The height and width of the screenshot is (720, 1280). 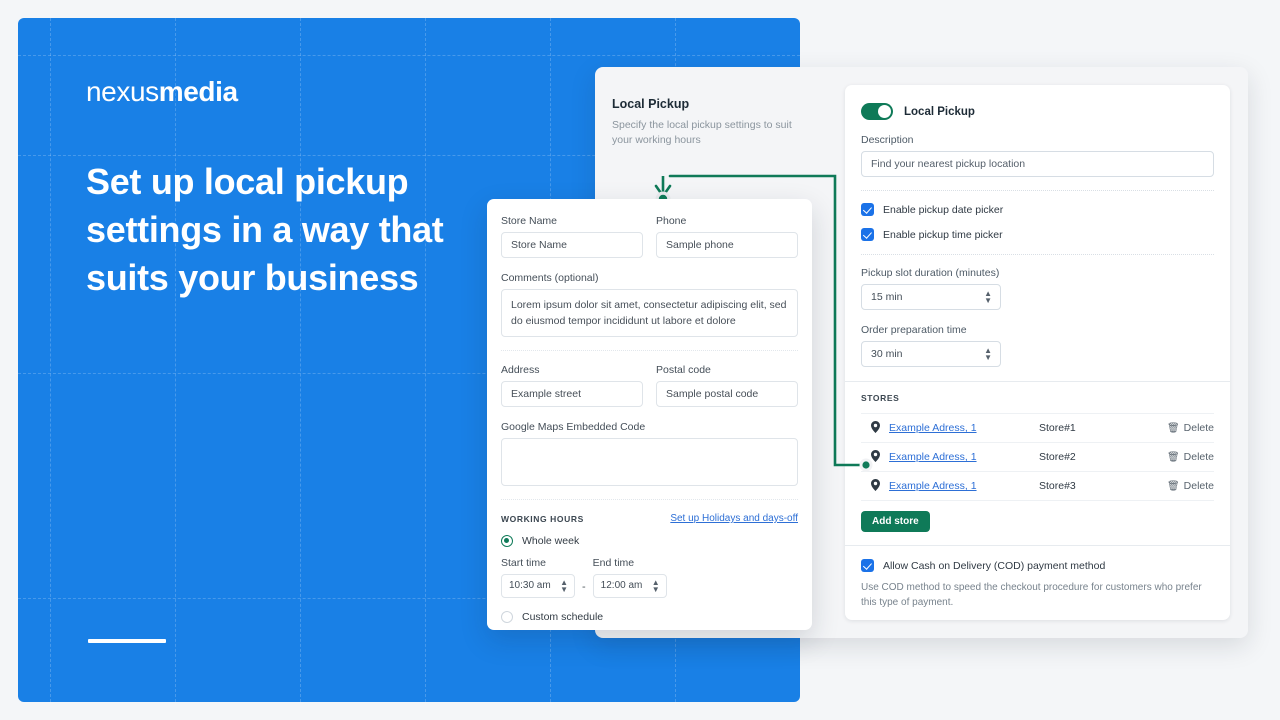 What do you see at coordinates (649, 617) in the screenshot?
I see `custom-schedule-row: Custom schedule` at bounding box center [649, 617].